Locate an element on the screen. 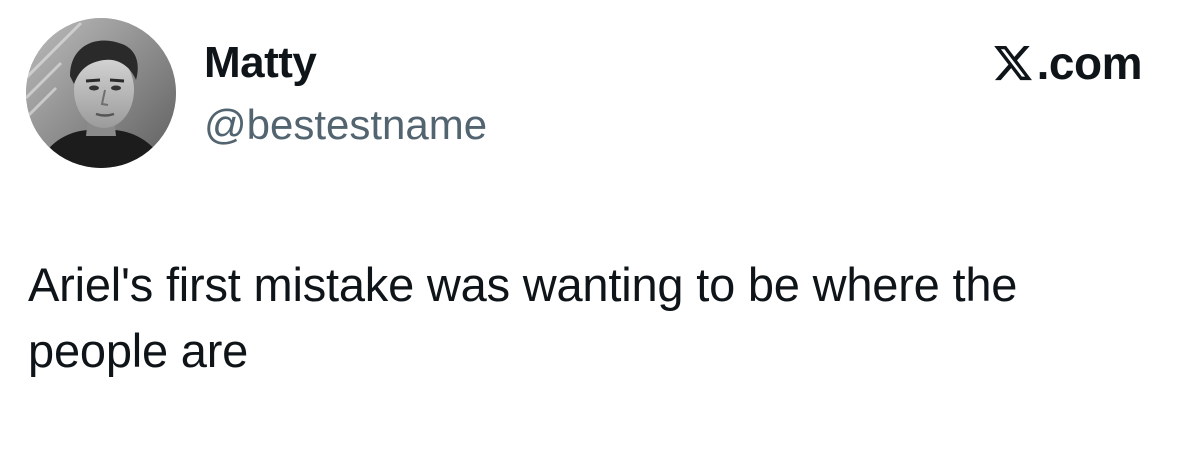 This screenshot has width=1200, height=458. brand-watermark: .com is located at coordinates (1067, 63).